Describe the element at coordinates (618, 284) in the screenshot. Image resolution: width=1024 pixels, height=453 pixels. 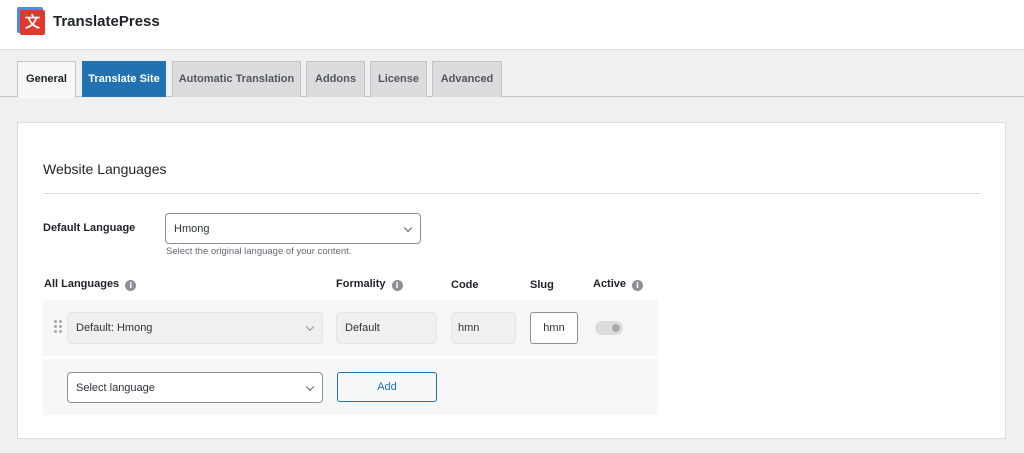
I see `header-active: Active i` at that location.